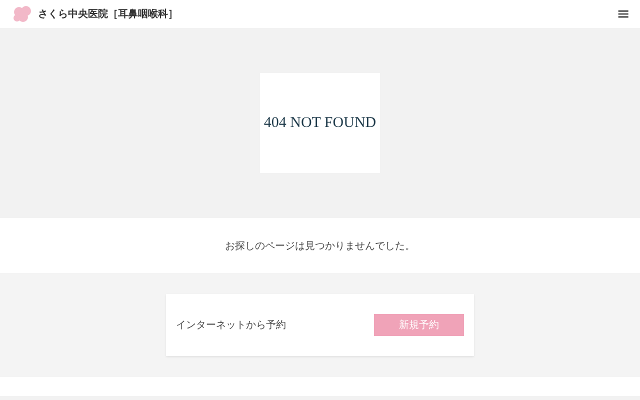 The height and width of the screenshot is (400, 640). Describe the element at coordinates (23, 14) in the screenshot. I see `flower-logo-icon` at that location.